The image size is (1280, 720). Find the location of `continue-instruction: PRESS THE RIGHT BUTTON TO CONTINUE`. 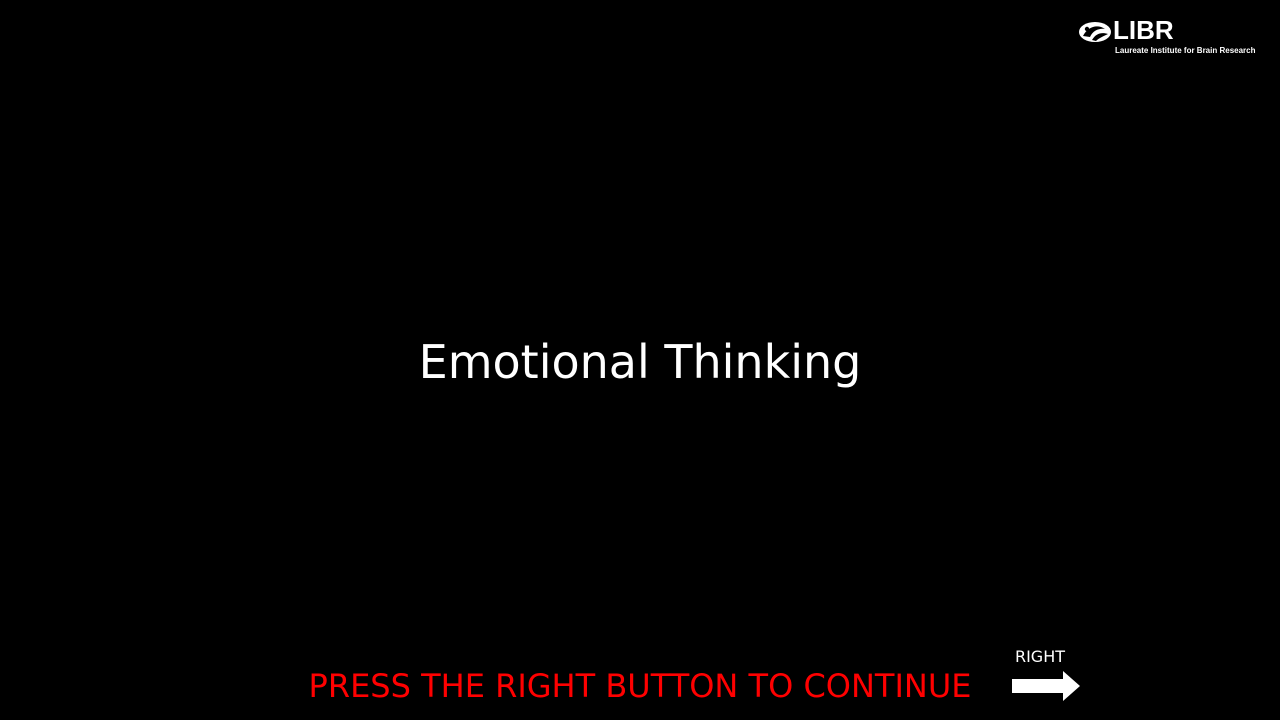

continue-instruction: PRESS THE RIGHT BUTTON TO CONTINUE is located at coordinates (640, 686).